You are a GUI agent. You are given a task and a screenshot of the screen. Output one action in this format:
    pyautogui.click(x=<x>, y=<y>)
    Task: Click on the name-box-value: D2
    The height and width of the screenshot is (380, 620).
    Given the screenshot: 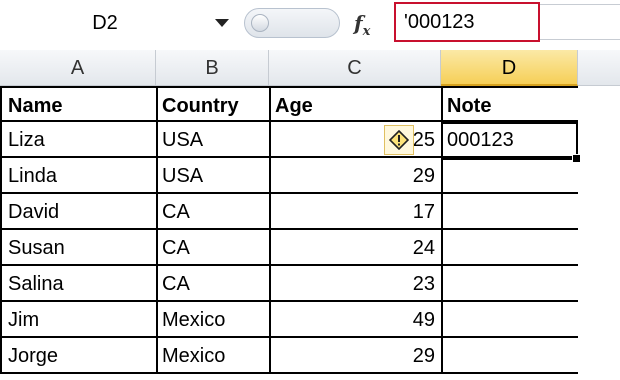 What is the action you would take?
    pyautogui.click(x=105, y=23)
    